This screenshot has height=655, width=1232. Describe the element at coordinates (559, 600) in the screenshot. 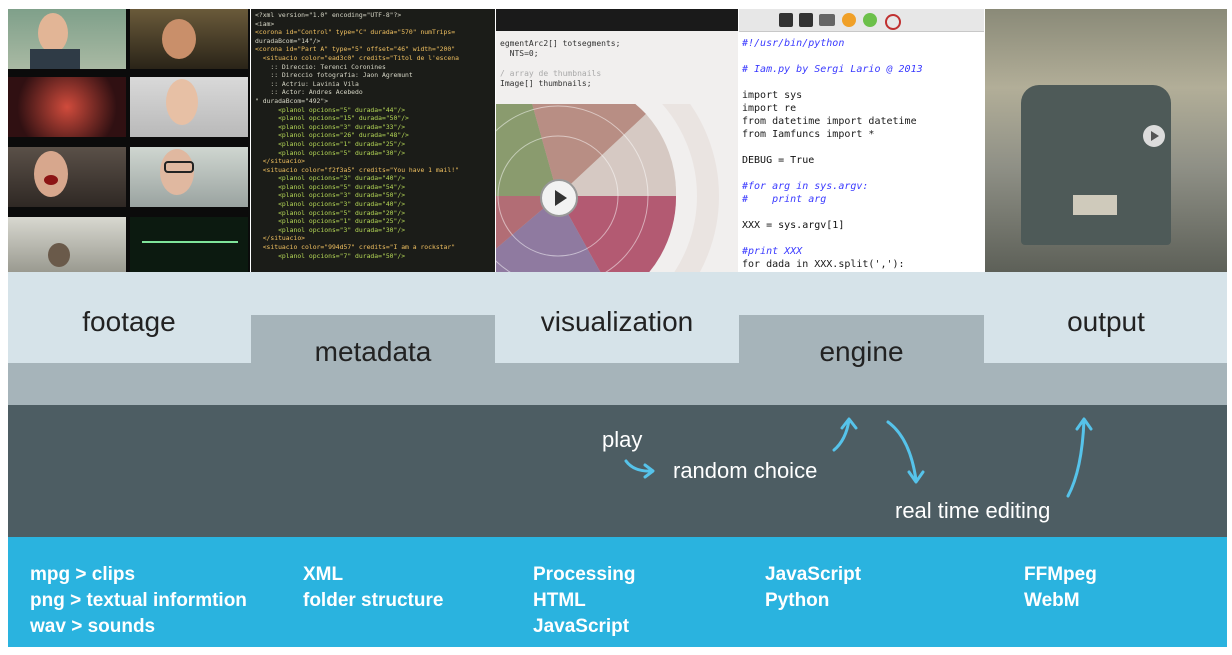

I see `tech-item: HTML` at that location.